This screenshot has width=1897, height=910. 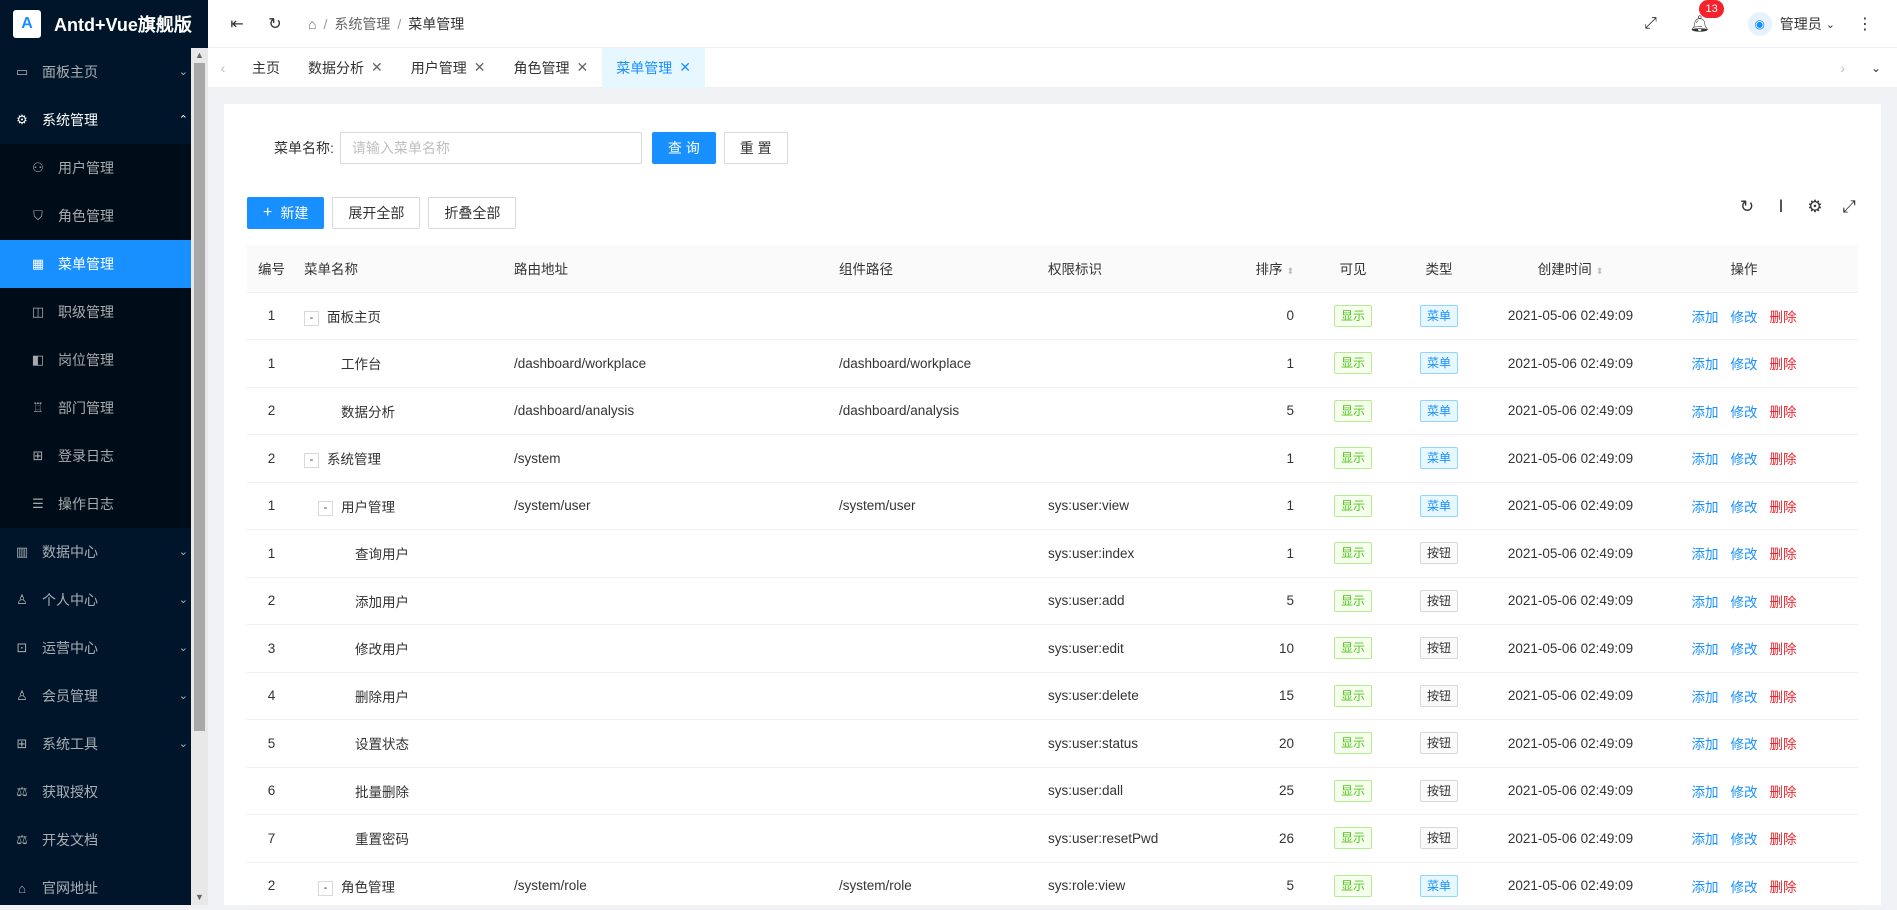 What do you see at coordinates (104, 264) in the screenshot?
I see `sidebar-subitem: ▦菜单管理` at bounding box center [104, 264].